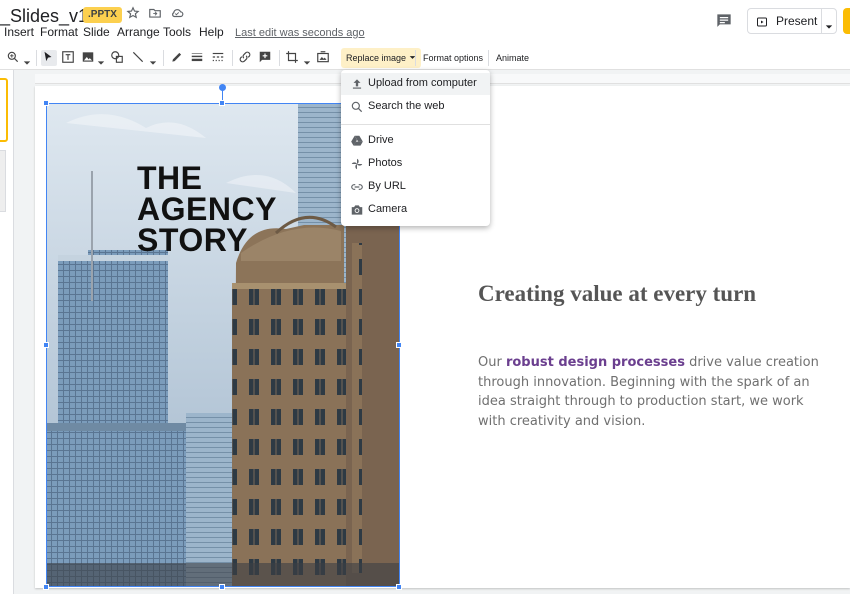 This screenshot has height=594, width=850. What do you see at coordinates (102, 15) in the screenshot?
I see `file-type-badge: .PPTX` at bounding box center [102, 15].